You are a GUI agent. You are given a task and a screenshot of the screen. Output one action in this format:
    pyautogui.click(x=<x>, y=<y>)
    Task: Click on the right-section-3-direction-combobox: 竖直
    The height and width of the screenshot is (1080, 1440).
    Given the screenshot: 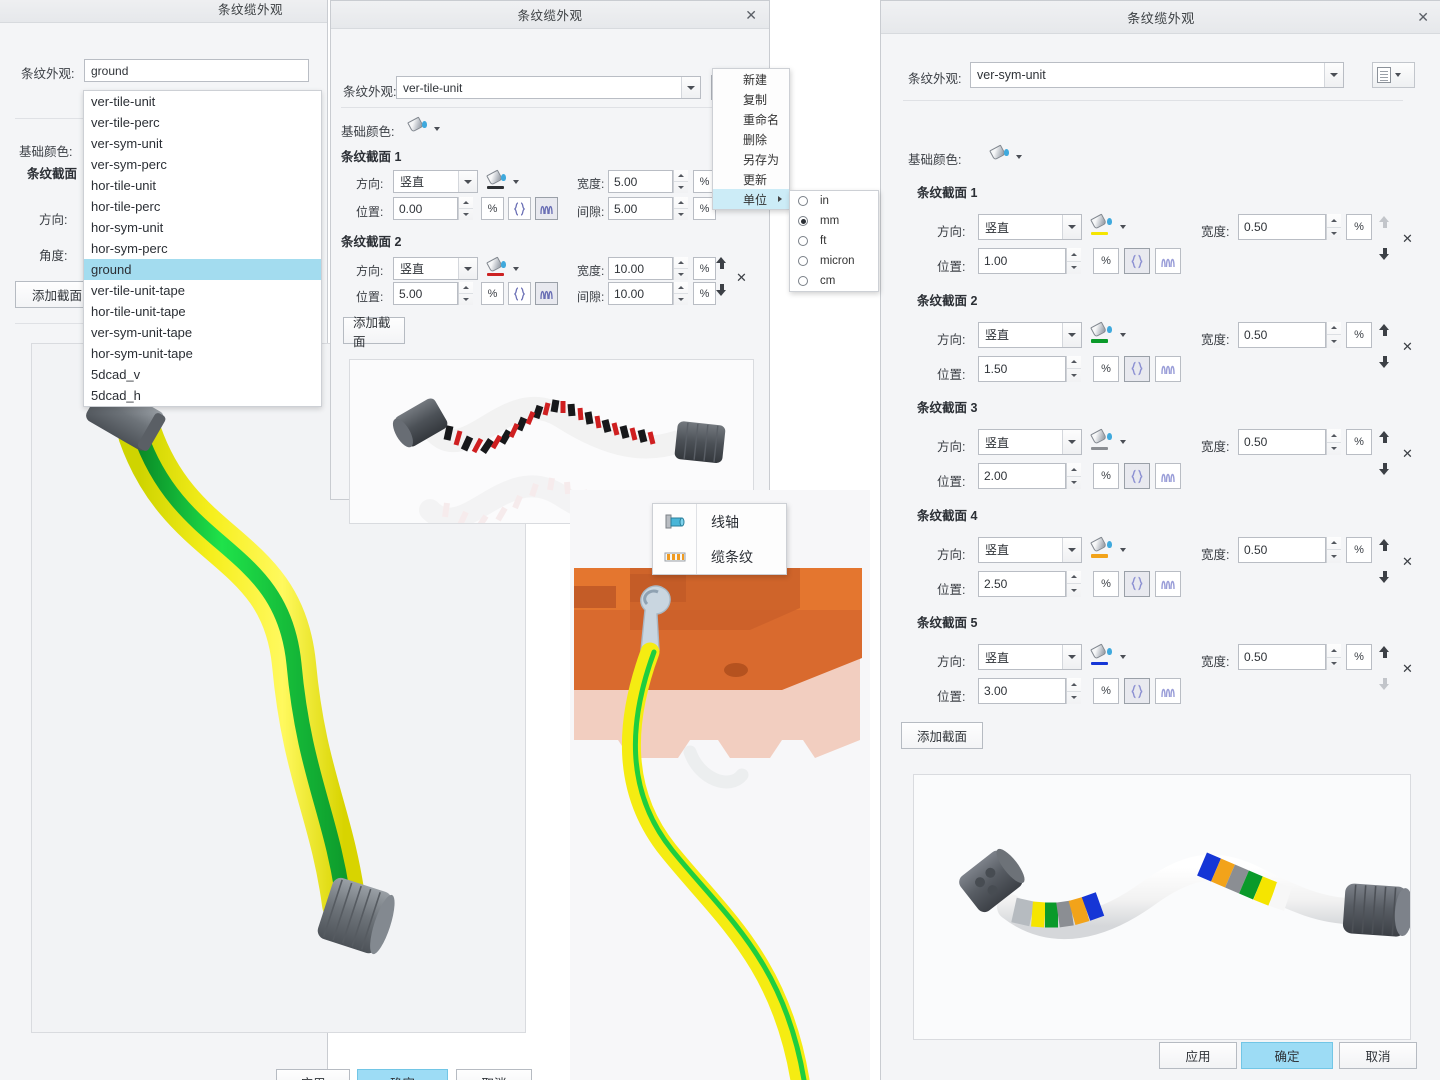 What is the action you would take?
    pyautogui.click(x=1030, y=442)
    